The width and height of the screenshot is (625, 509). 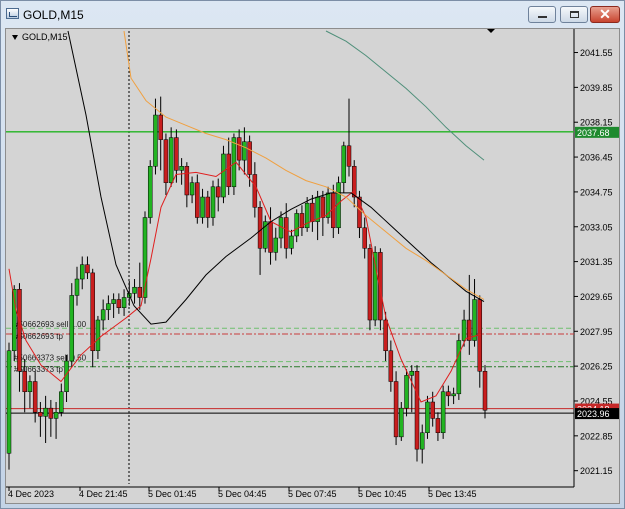 I want to click on y-axis-tick-label: 2021.15, so click(x=596, y=471).